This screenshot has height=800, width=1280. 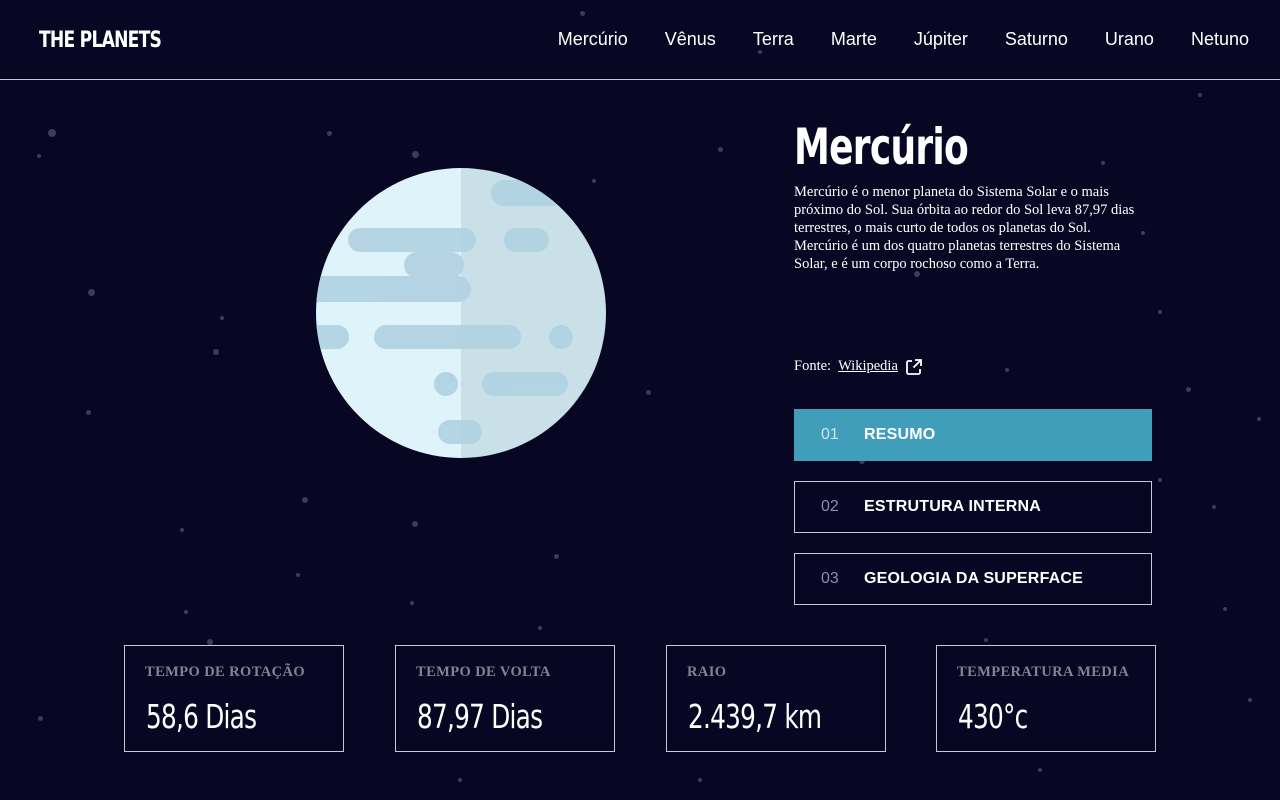 What do you see at coordinates (755, 716) in the screenshot?
I see `stat-value: 2.439,7 km` at bounding box center [755, 716].